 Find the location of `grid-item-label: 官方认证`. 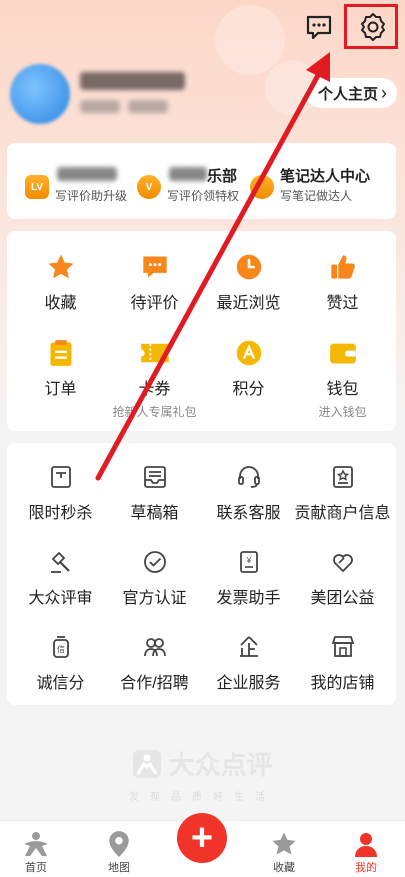

grid-item-label: 官方认证 is located at coordinates (154, 598).